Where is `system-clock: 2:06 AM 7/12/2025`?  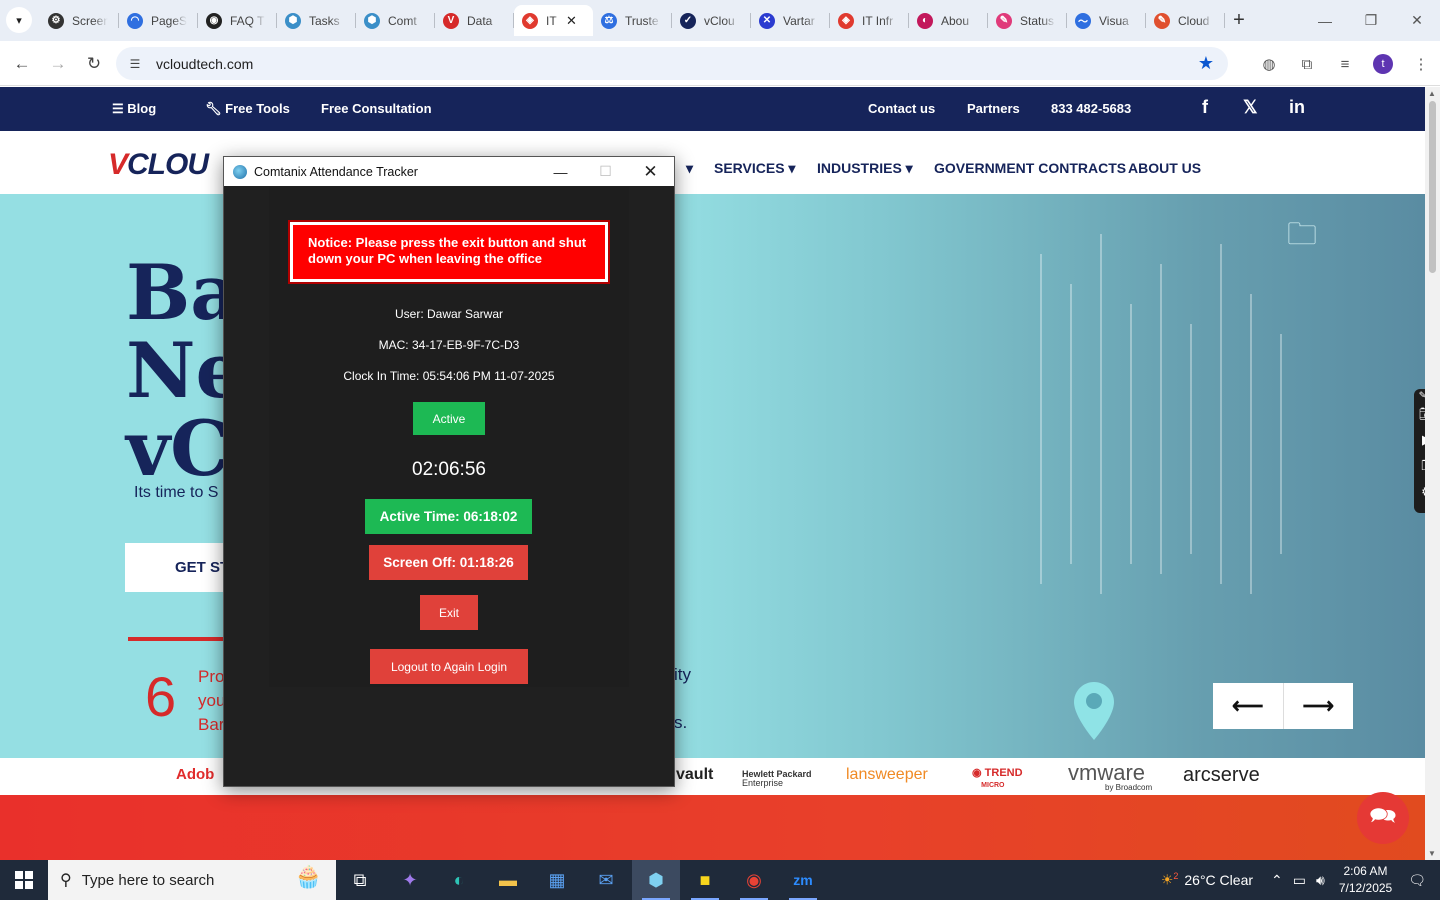
system-clock: 2:06 AM 7/12/2025 is located at coordinates (1365, 880).